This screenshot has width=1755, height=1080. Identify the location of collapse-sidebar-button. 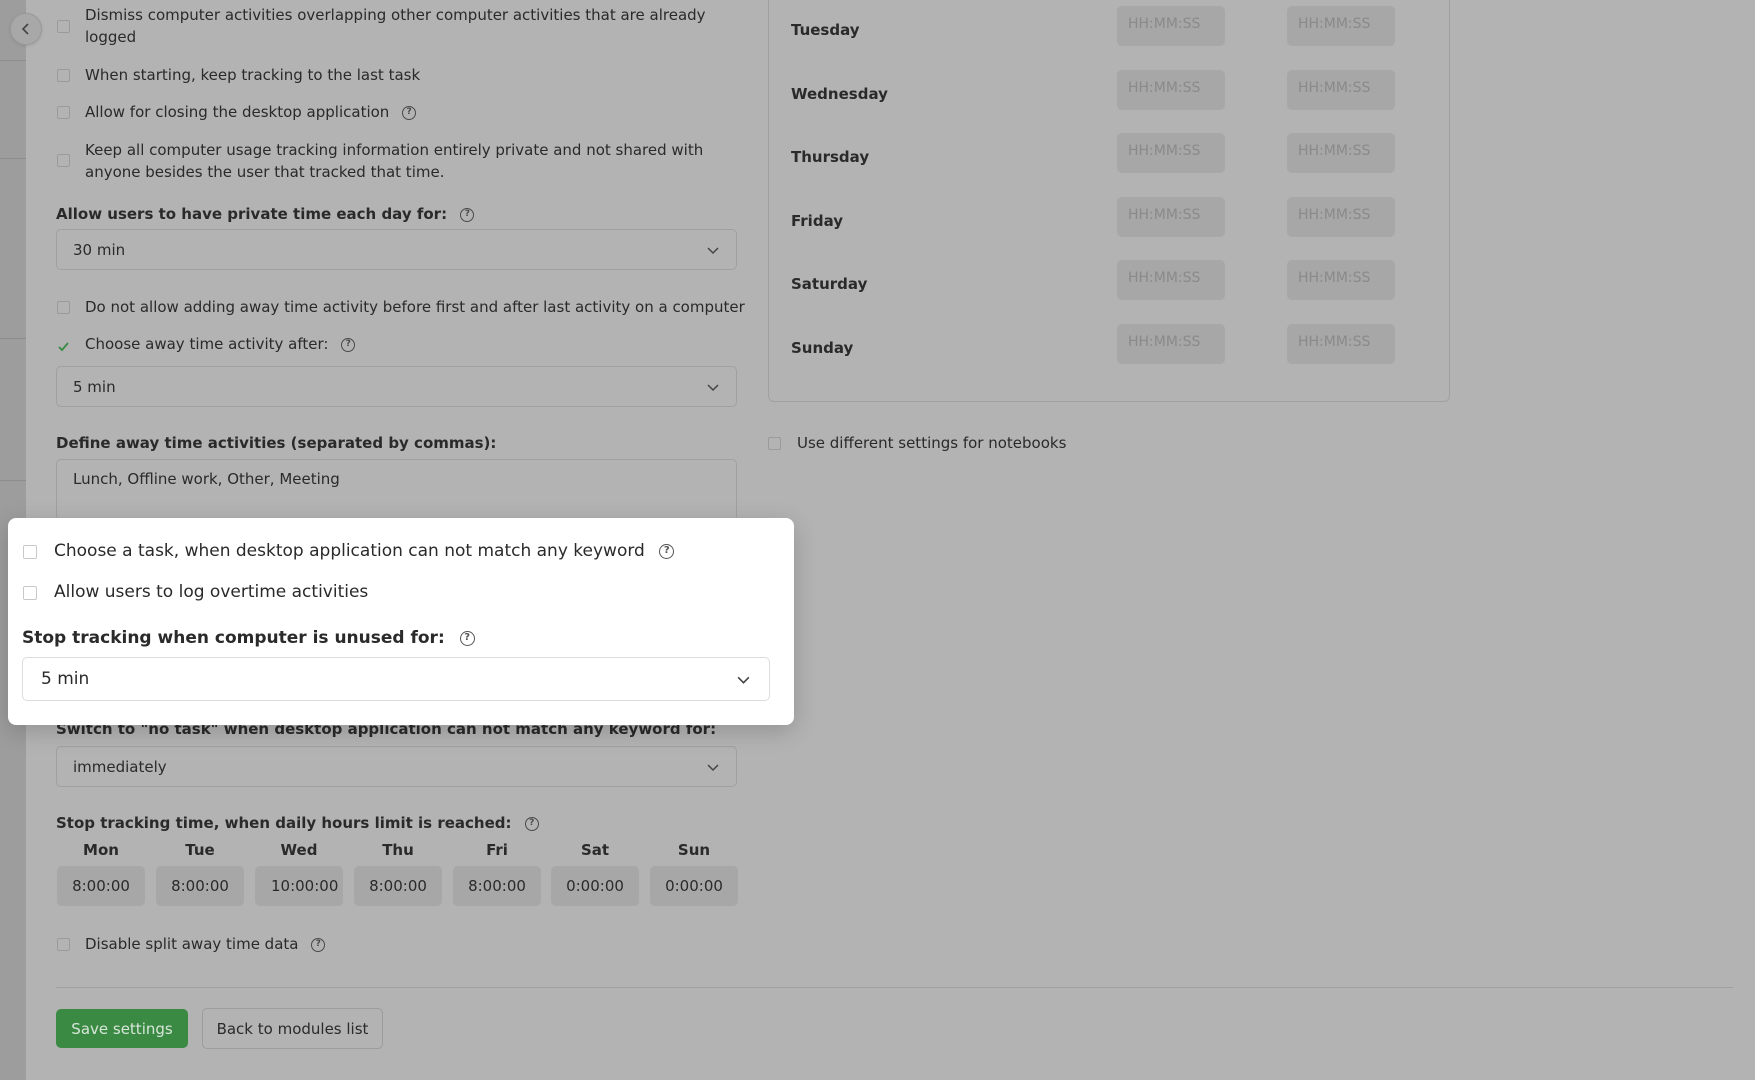
(26, 29).